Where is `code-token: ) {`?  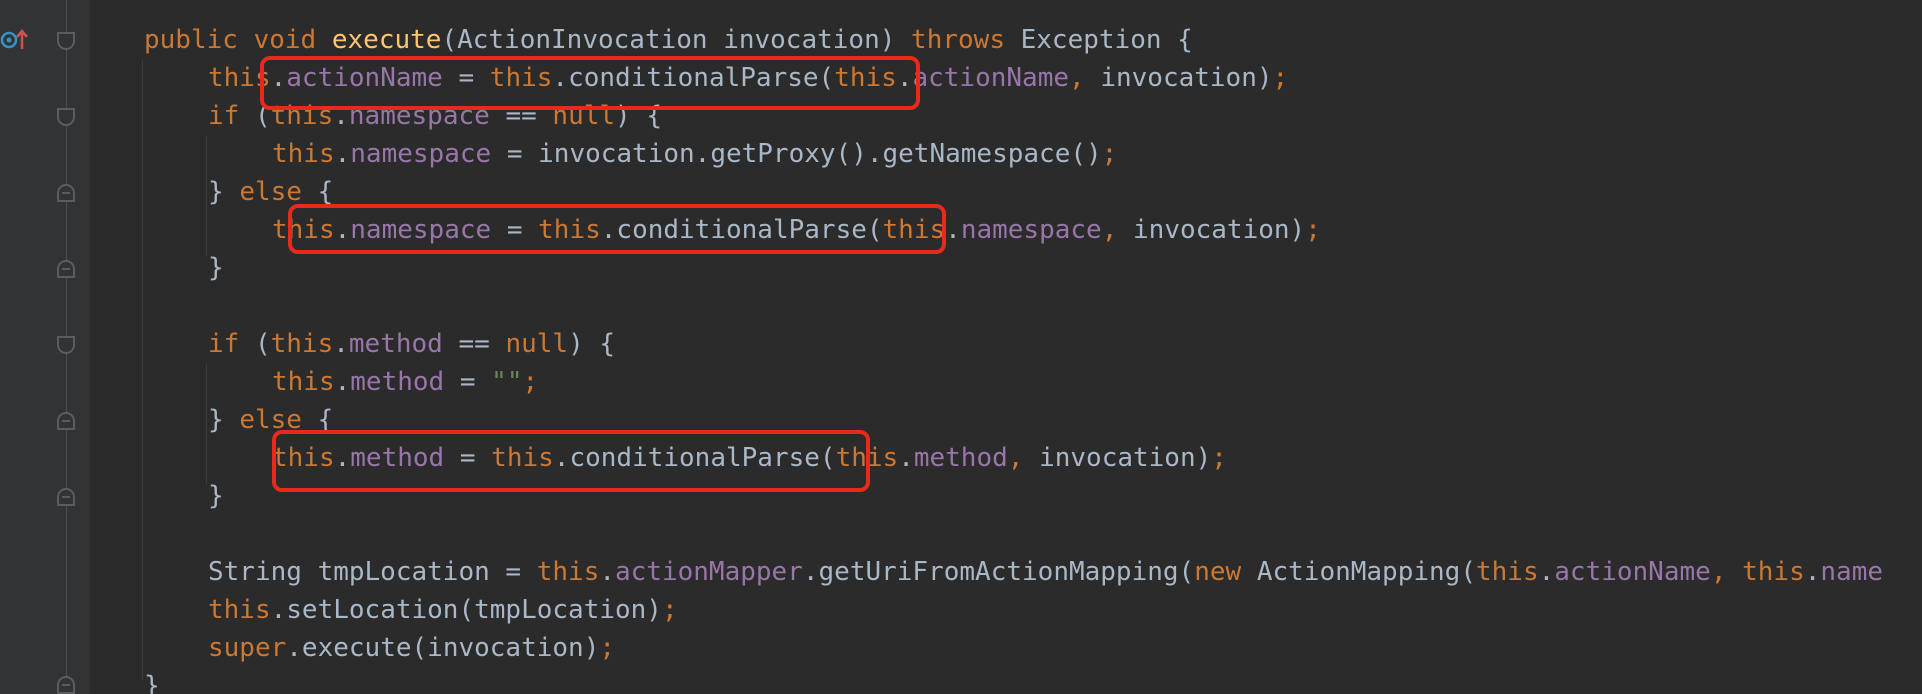 code-token: ) { is located at coordinates (592, 344).